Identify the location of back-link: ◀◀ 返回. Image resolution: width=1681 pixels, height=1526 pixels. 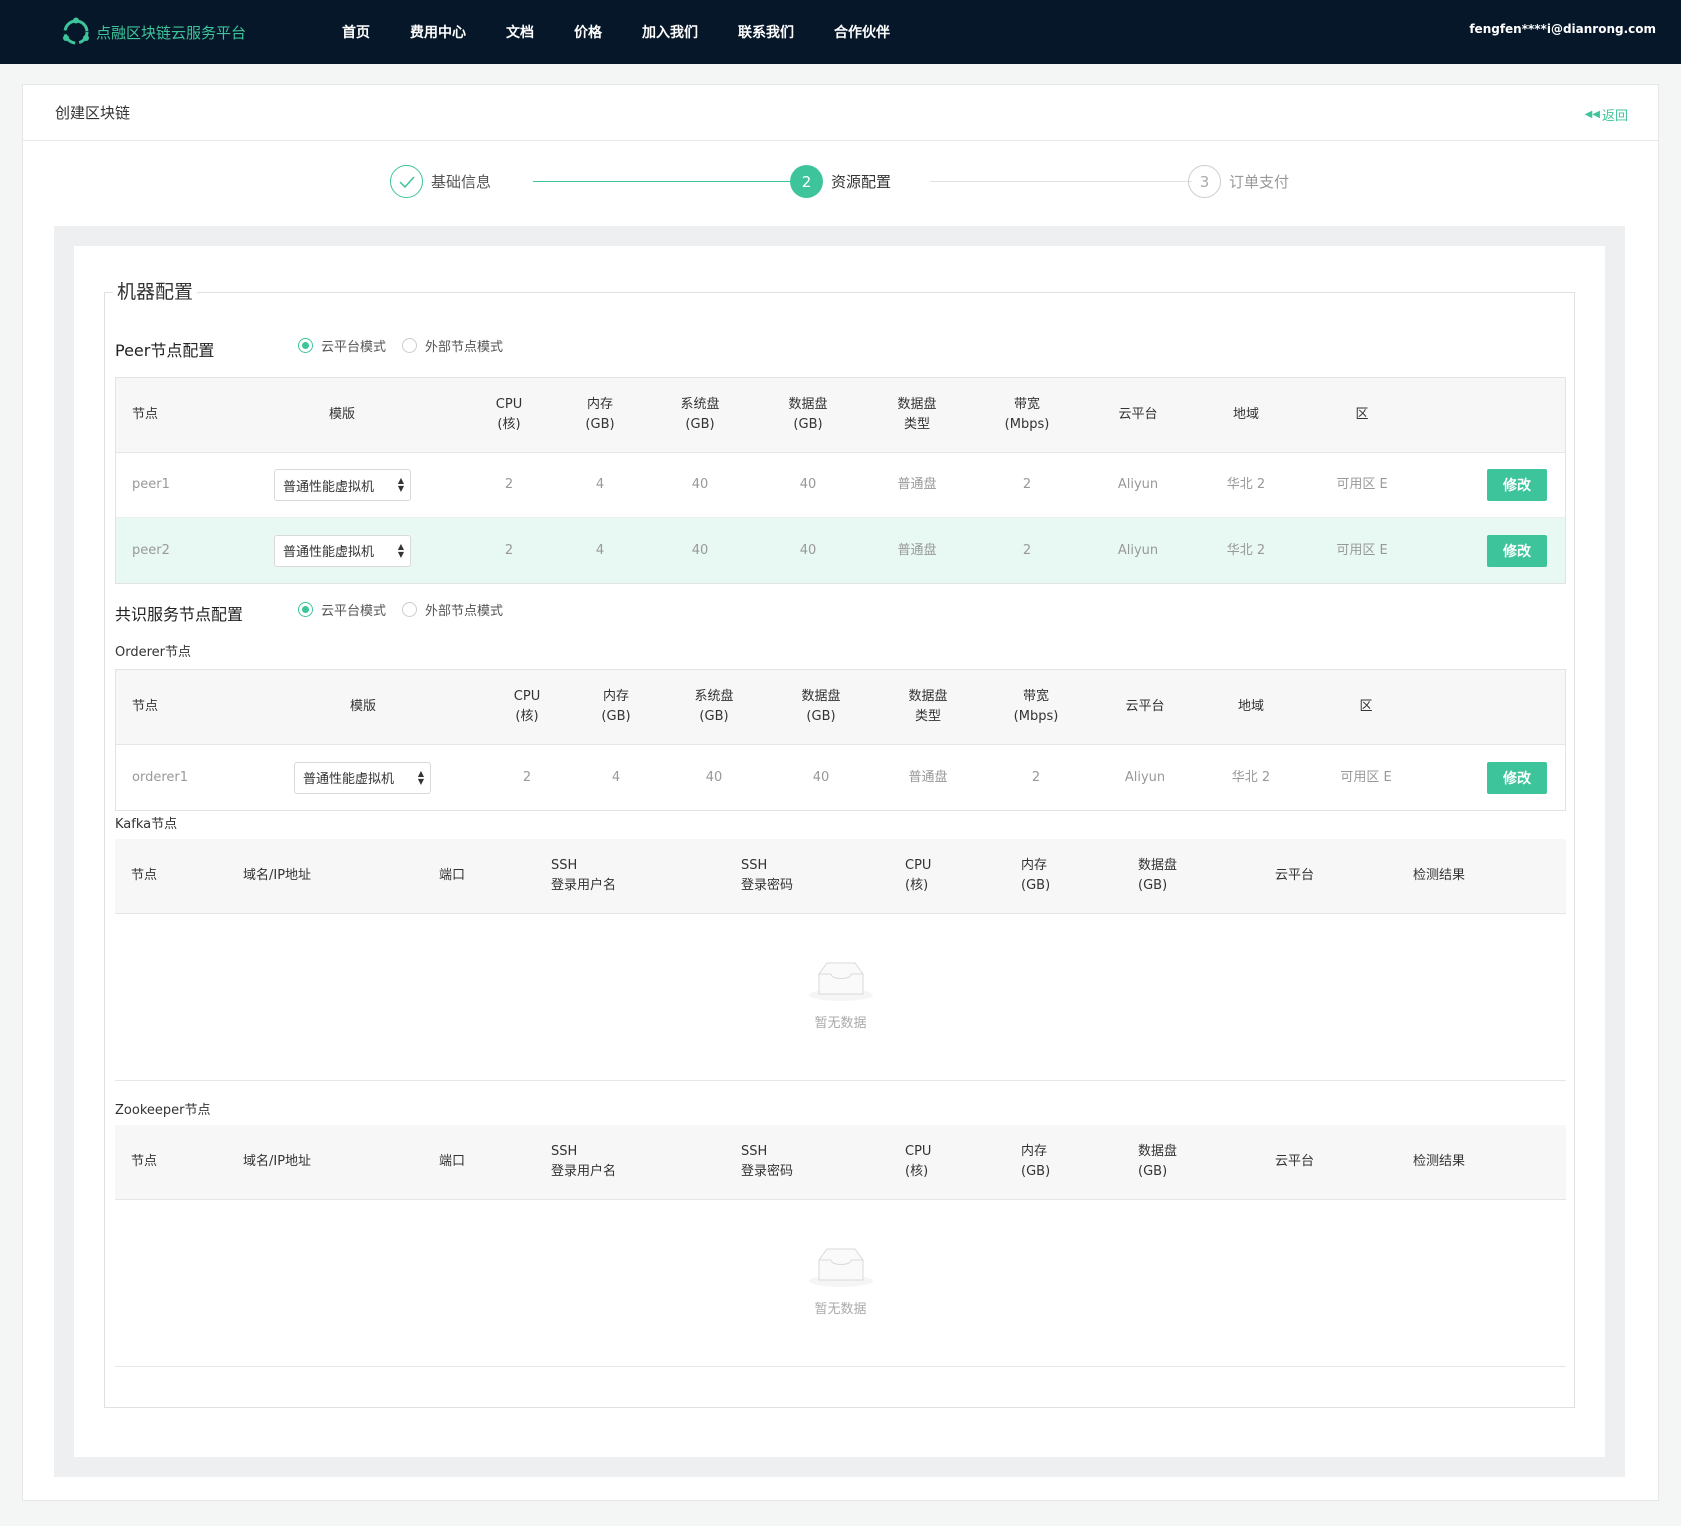
(1606, 114).